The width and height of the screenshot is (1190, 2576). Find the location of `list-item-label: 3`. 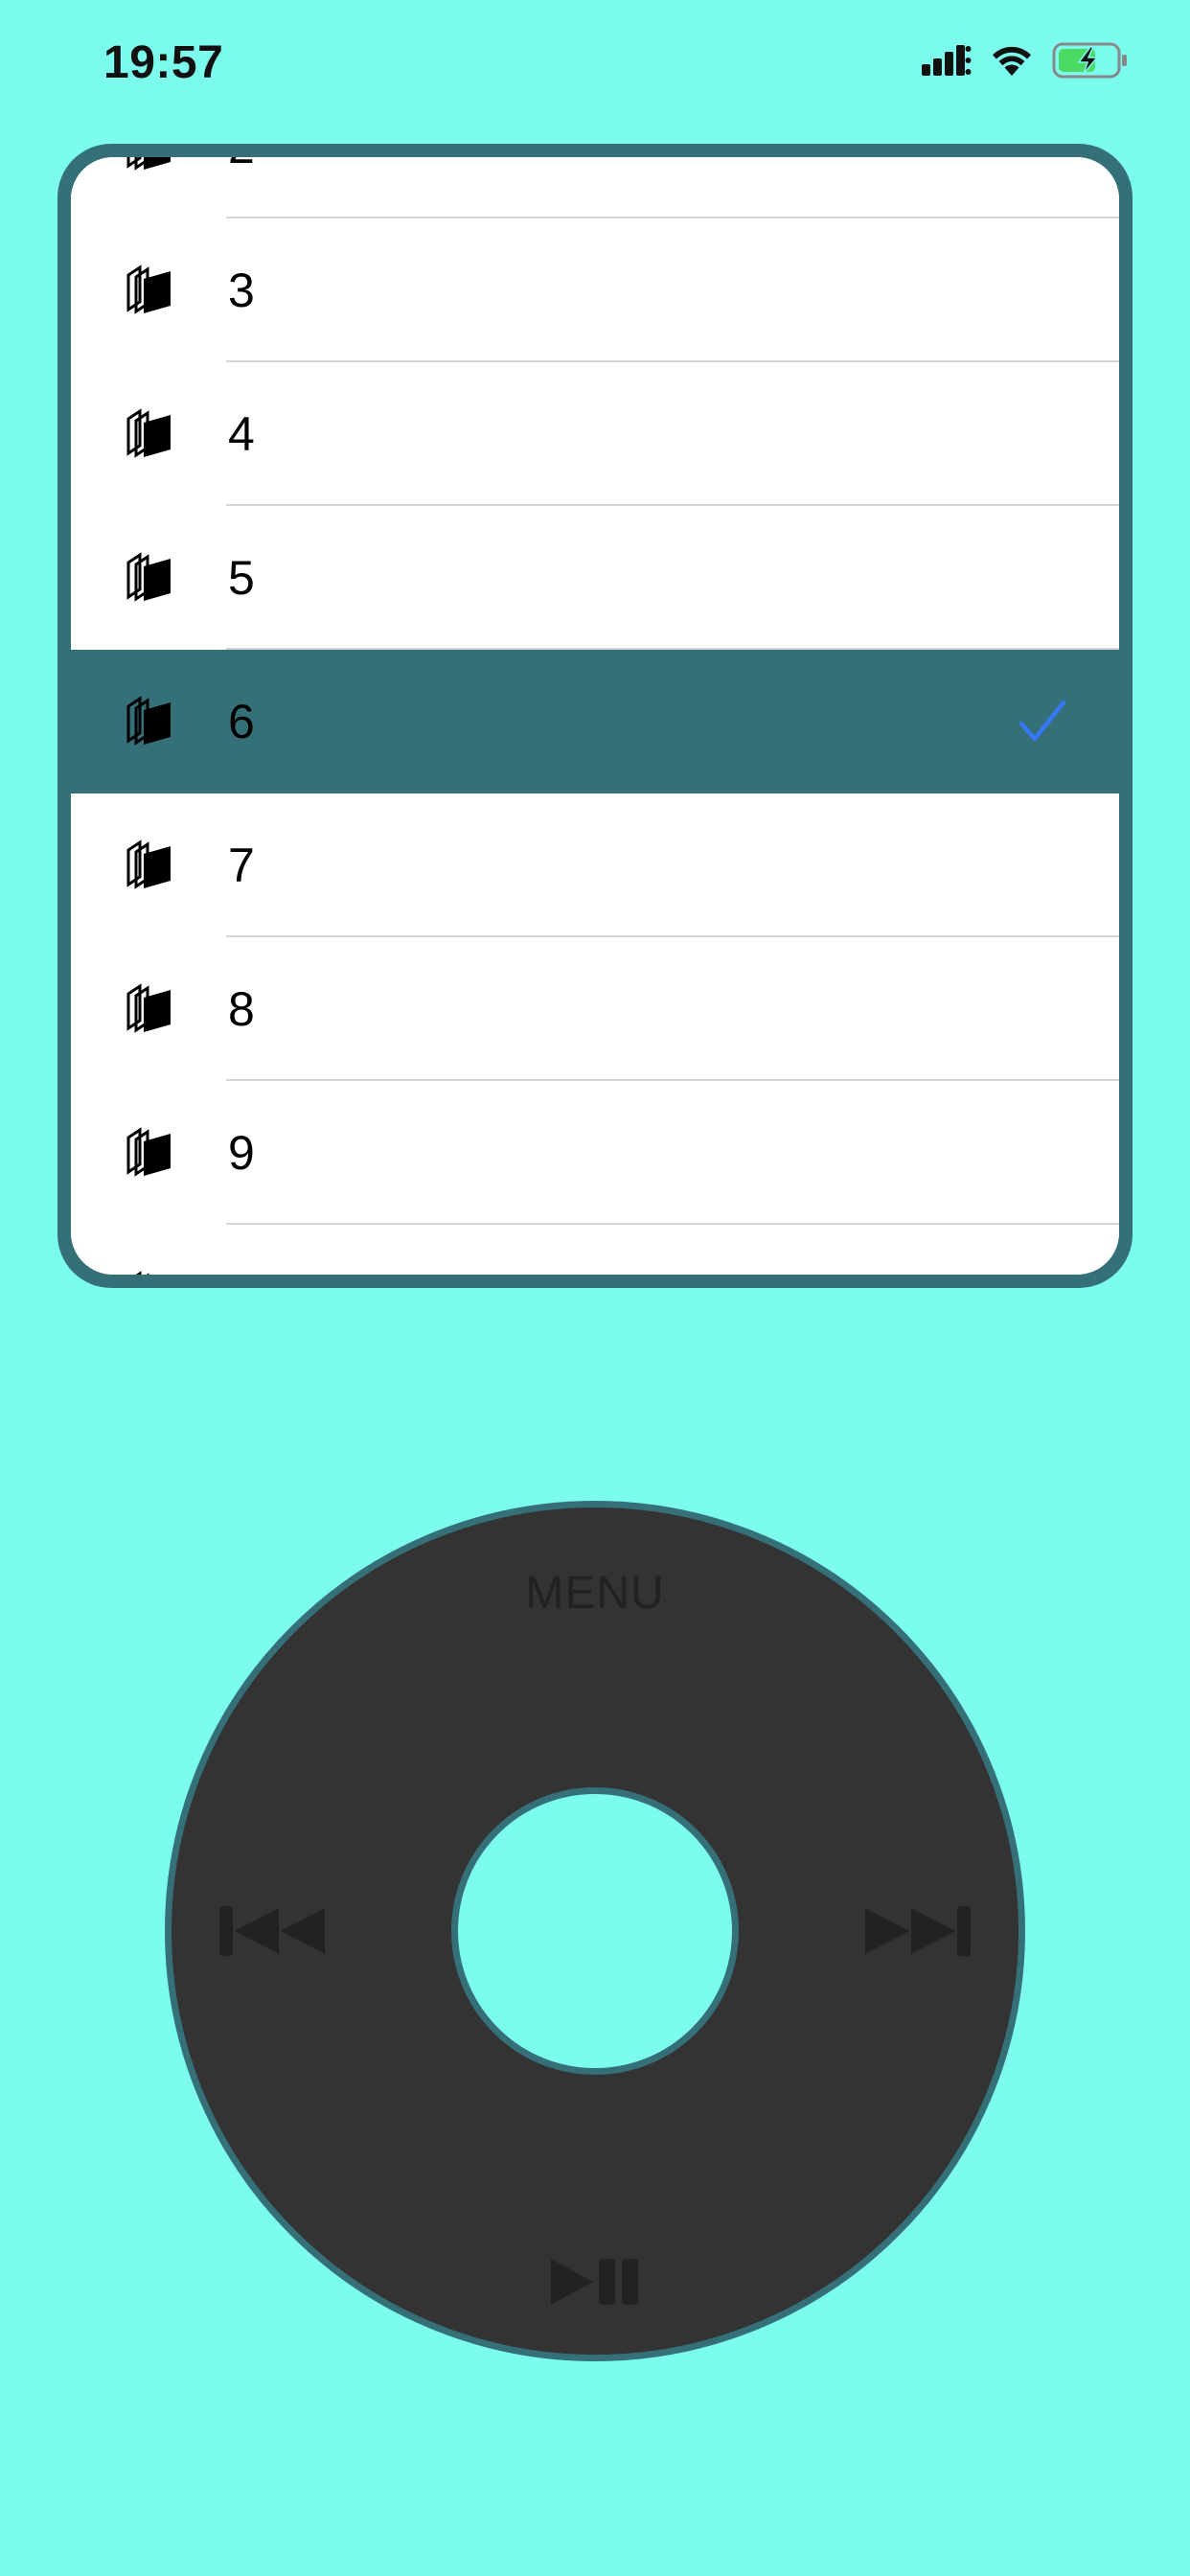

list-item-label: 3 is located at coordinates (242, 290).